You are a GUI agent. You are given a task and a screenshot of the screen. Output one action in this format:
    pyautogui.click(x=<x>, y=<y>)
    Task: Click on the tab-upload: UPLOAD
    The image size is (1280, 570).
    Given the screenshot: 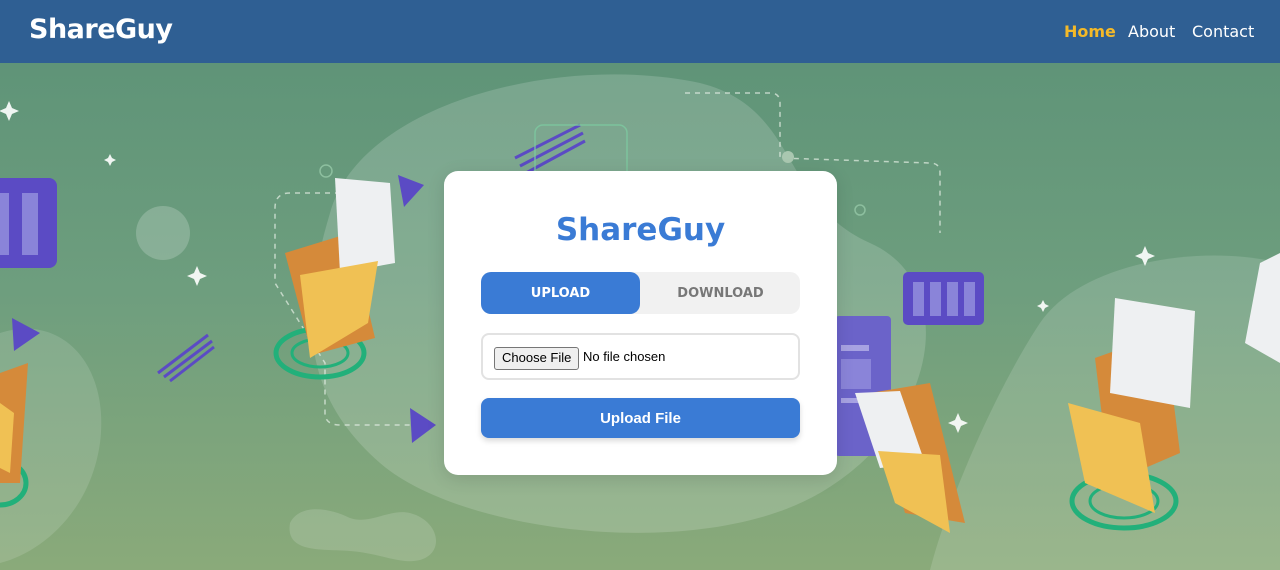 What is the action you would take?
    pyautogui.click(x=560, y=293)
    